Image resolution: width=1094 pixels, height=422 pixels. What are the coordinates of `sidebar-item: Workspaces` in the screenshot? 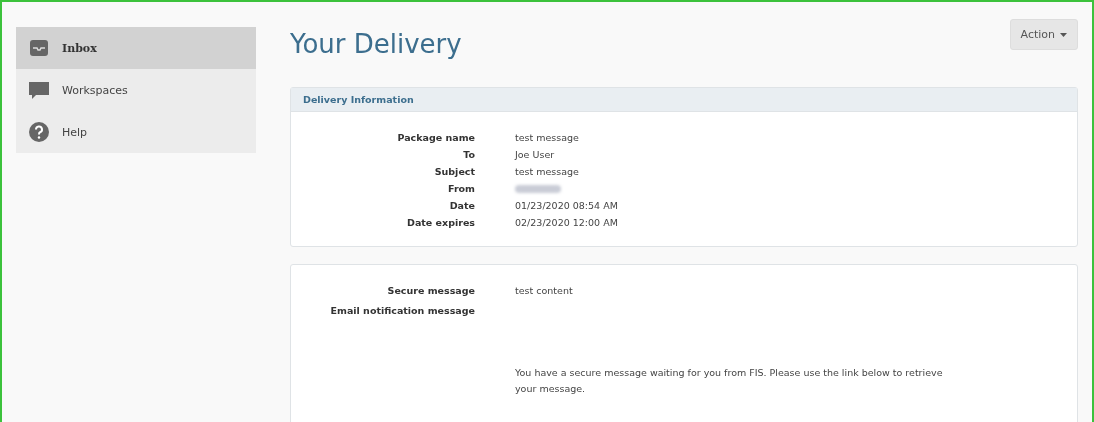 It's located at (136, 90).